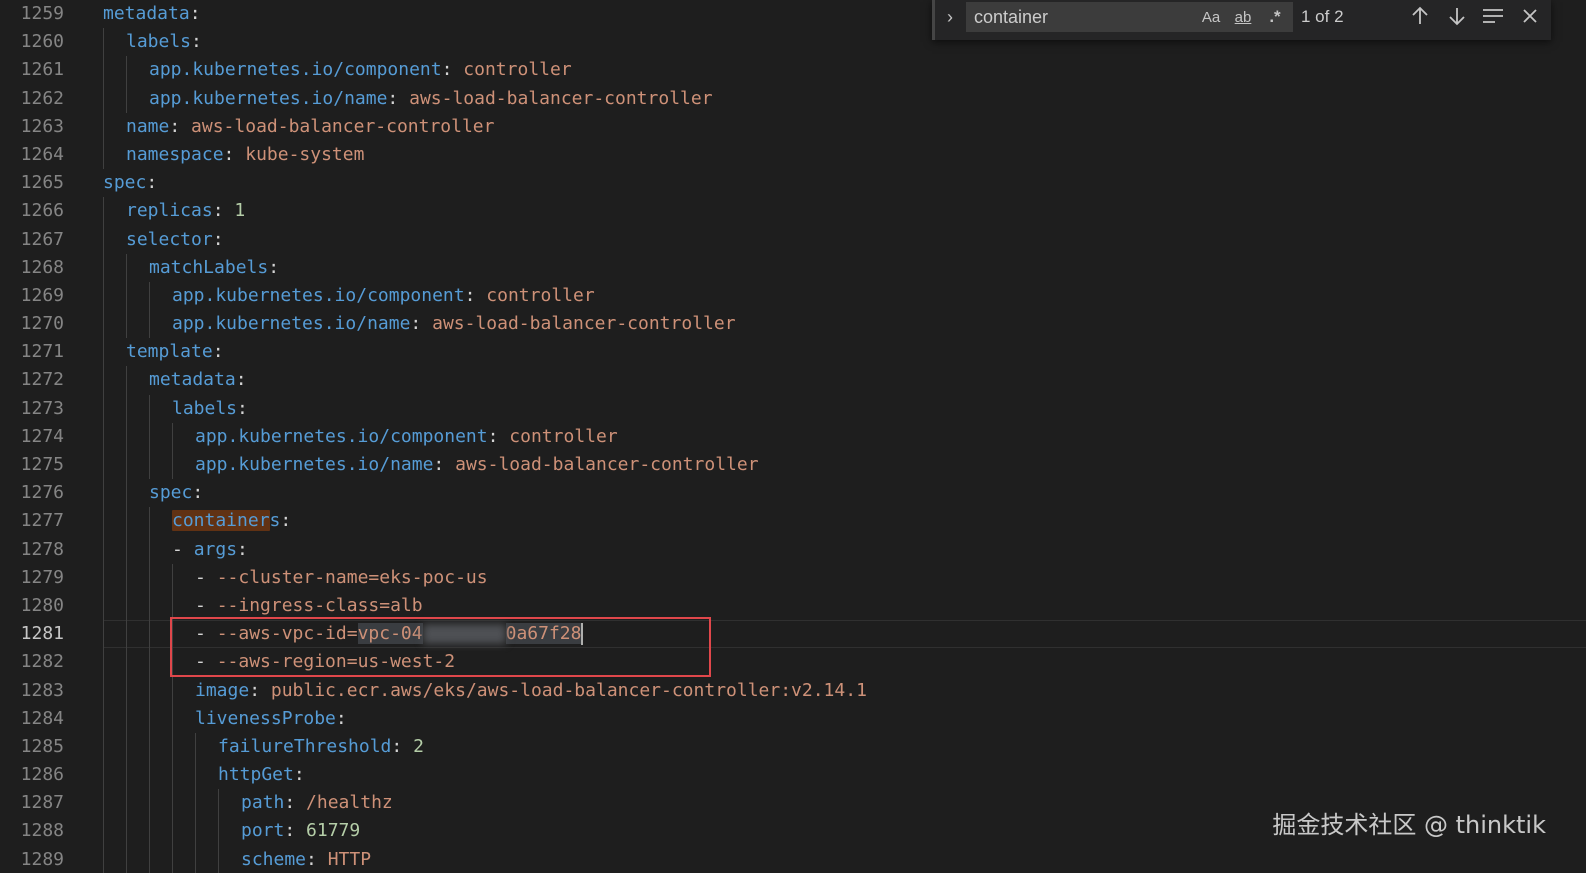  What do you see at coordinates (225, 718) in the screenshot?
I see `line-content: livenessProbe:` at bounding box center [225, 718].